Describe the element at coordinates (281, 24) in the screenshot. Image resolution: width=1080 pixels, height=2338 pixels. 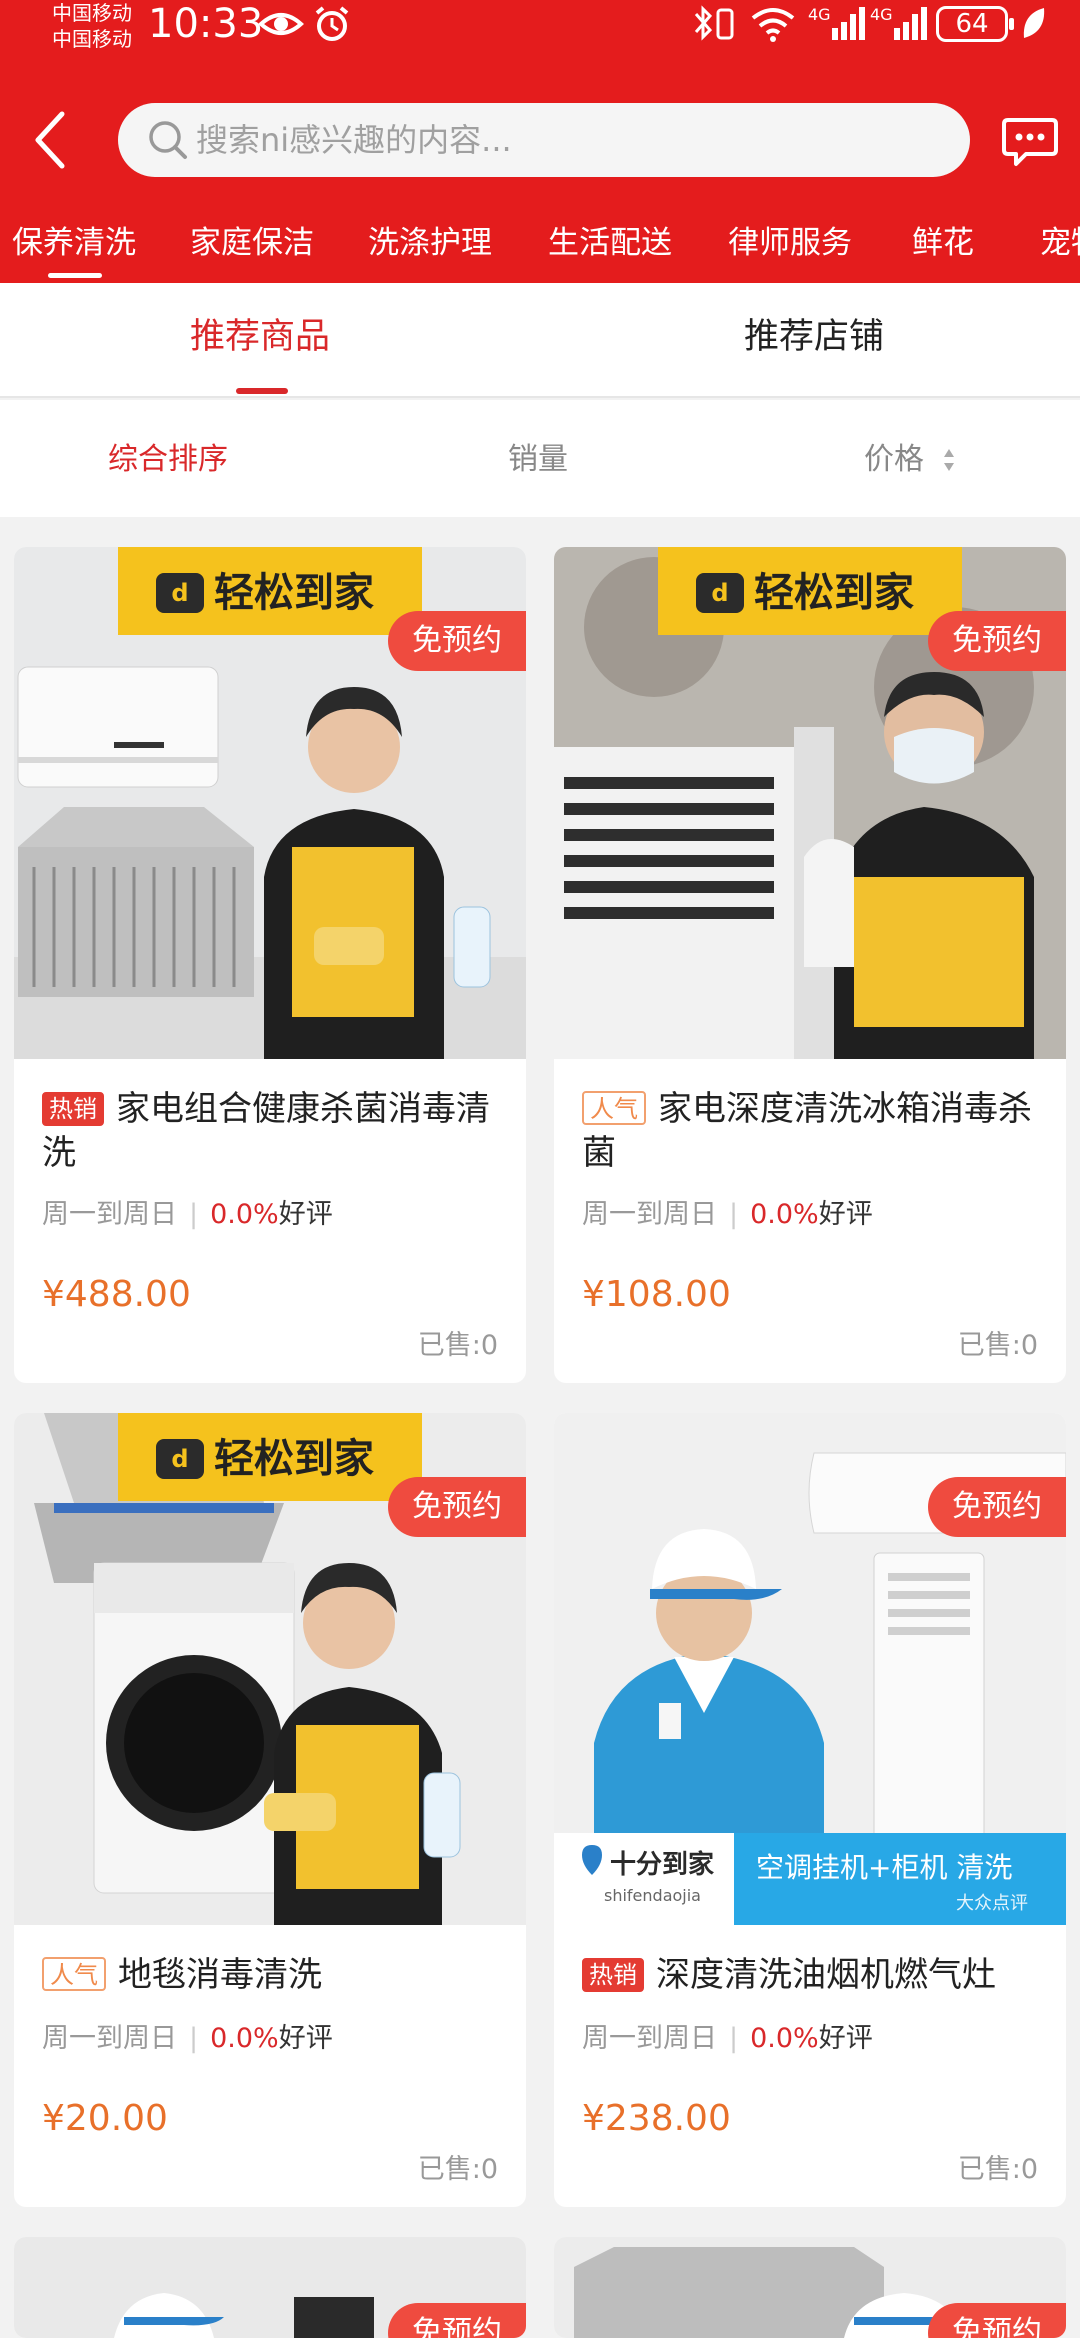
I see `eye-icon` at that location.